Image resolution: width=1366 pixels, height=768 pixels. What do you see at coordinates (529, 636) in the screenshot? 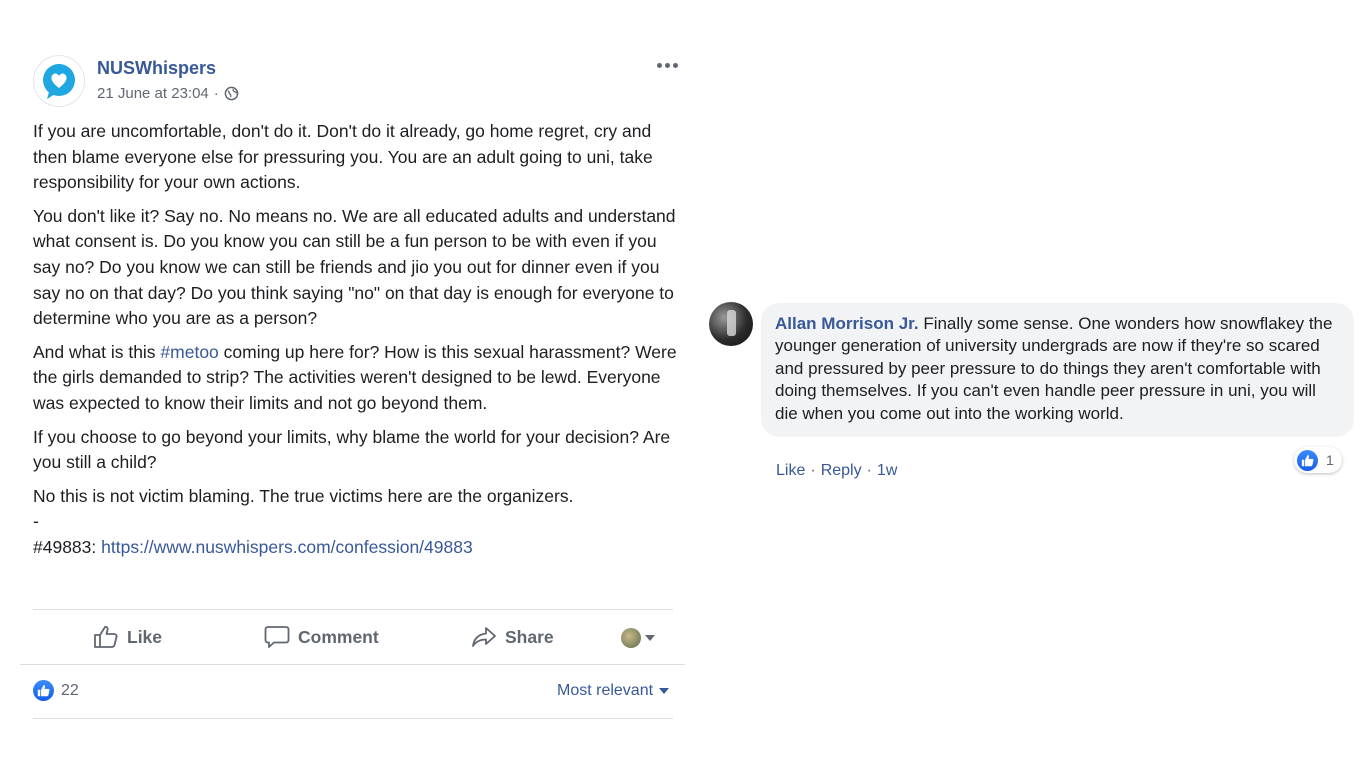
I see `share-label: Share` at bounding box center [529, 636].